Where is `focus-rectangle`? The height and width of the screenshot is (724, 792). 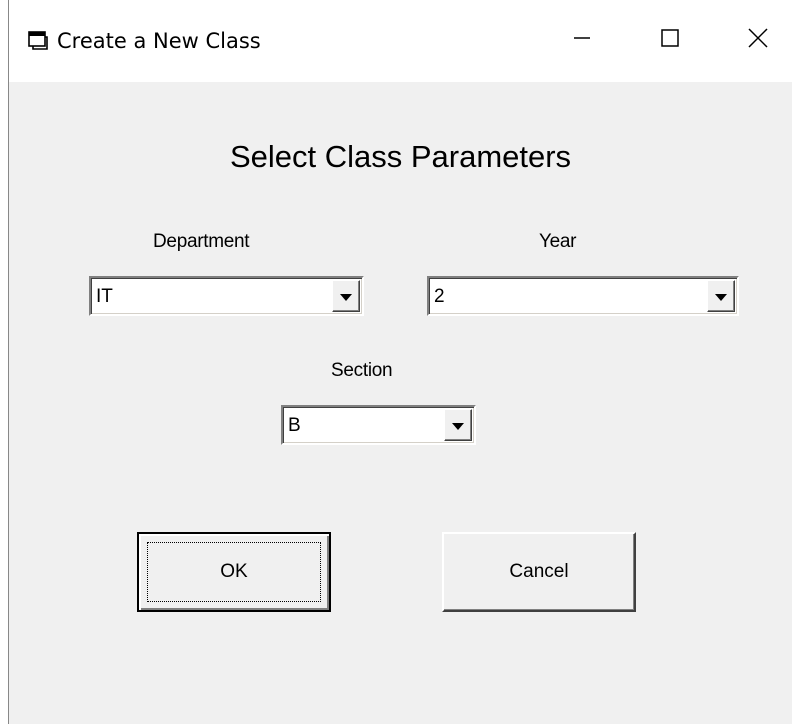
focus-rectangle is located at coordinates (234, 572).